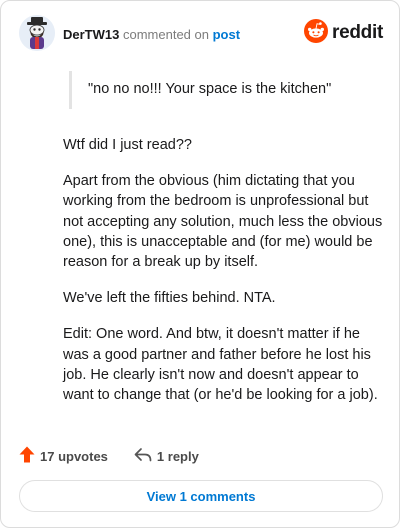 This screenshot has width=400, height=528. What do you see at coordinates (74, 456) in the screenshot?
I see `upvote-count: 17 upvotes` at bounding box center [74, 456].